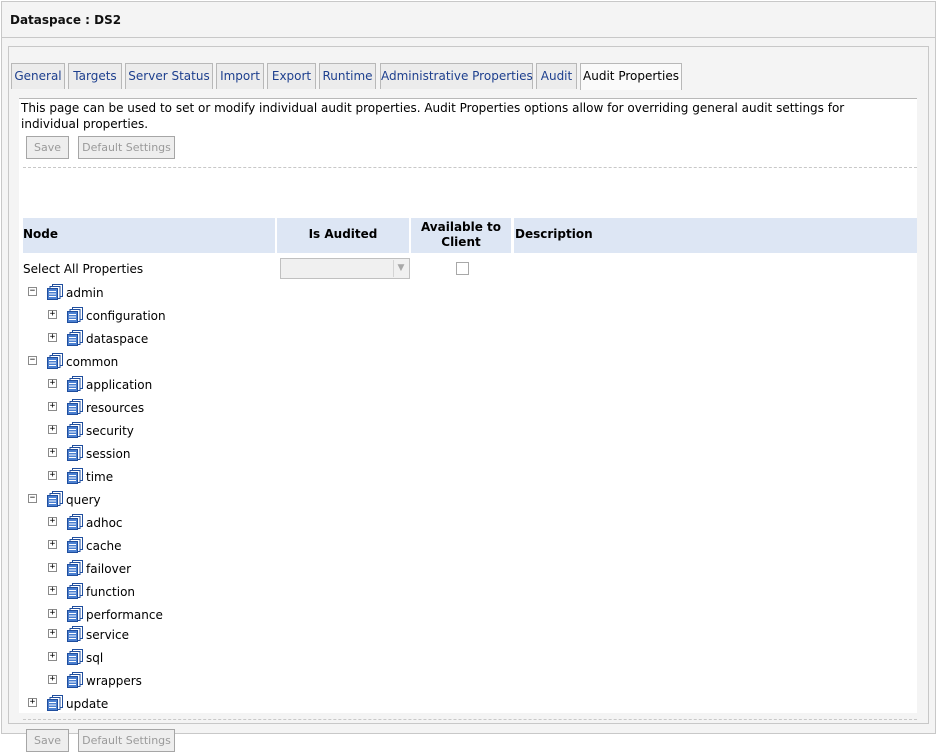  I want to click on tree-node-label: sql, so click(94, 658).